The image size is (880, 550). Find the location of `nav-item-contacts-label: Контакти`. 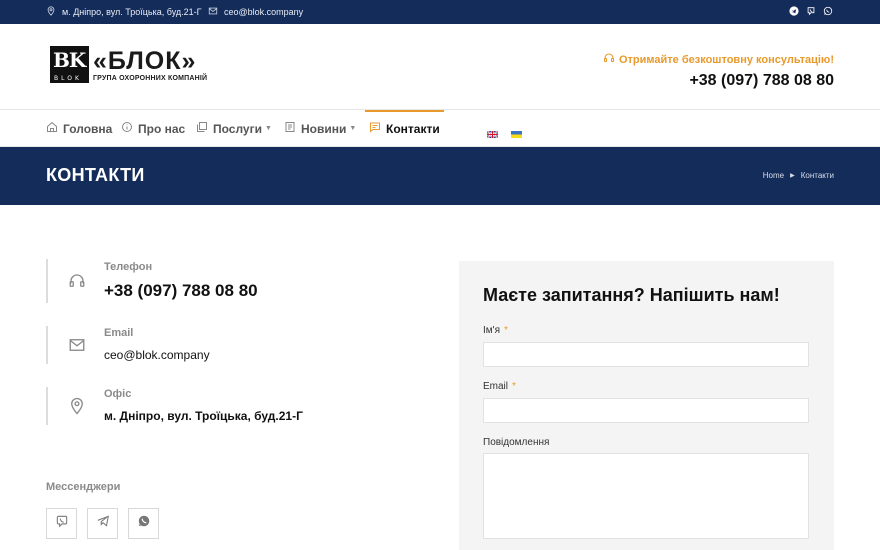

nav-item-contacts-label: Контакти is located at coordinates (413, 128).